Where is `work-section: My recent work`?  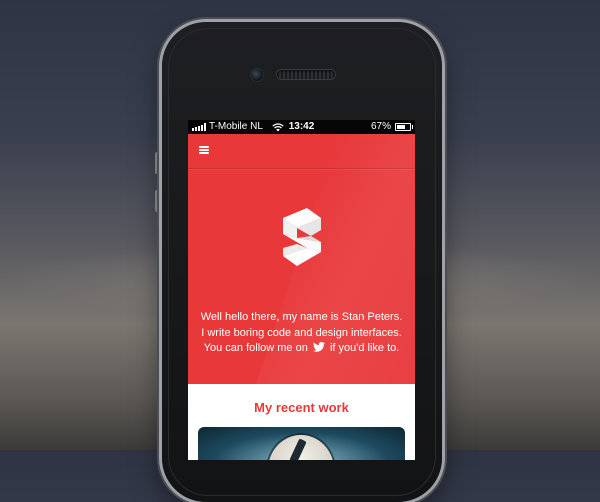
work-section: My recent work is located at coordinates (301, 422).